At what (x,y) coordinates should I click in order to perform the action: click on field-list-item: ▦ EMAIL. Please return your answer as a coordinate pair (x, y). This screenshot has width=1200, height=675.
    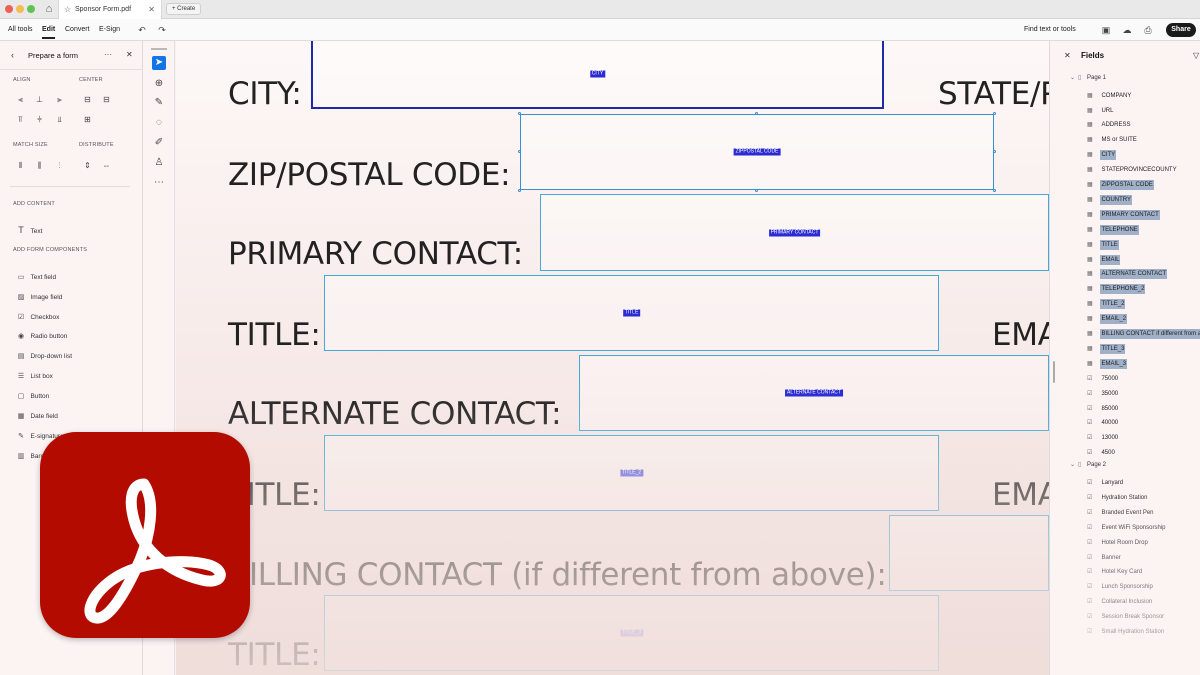
    Looking at the image, I should click on (1104, 258).